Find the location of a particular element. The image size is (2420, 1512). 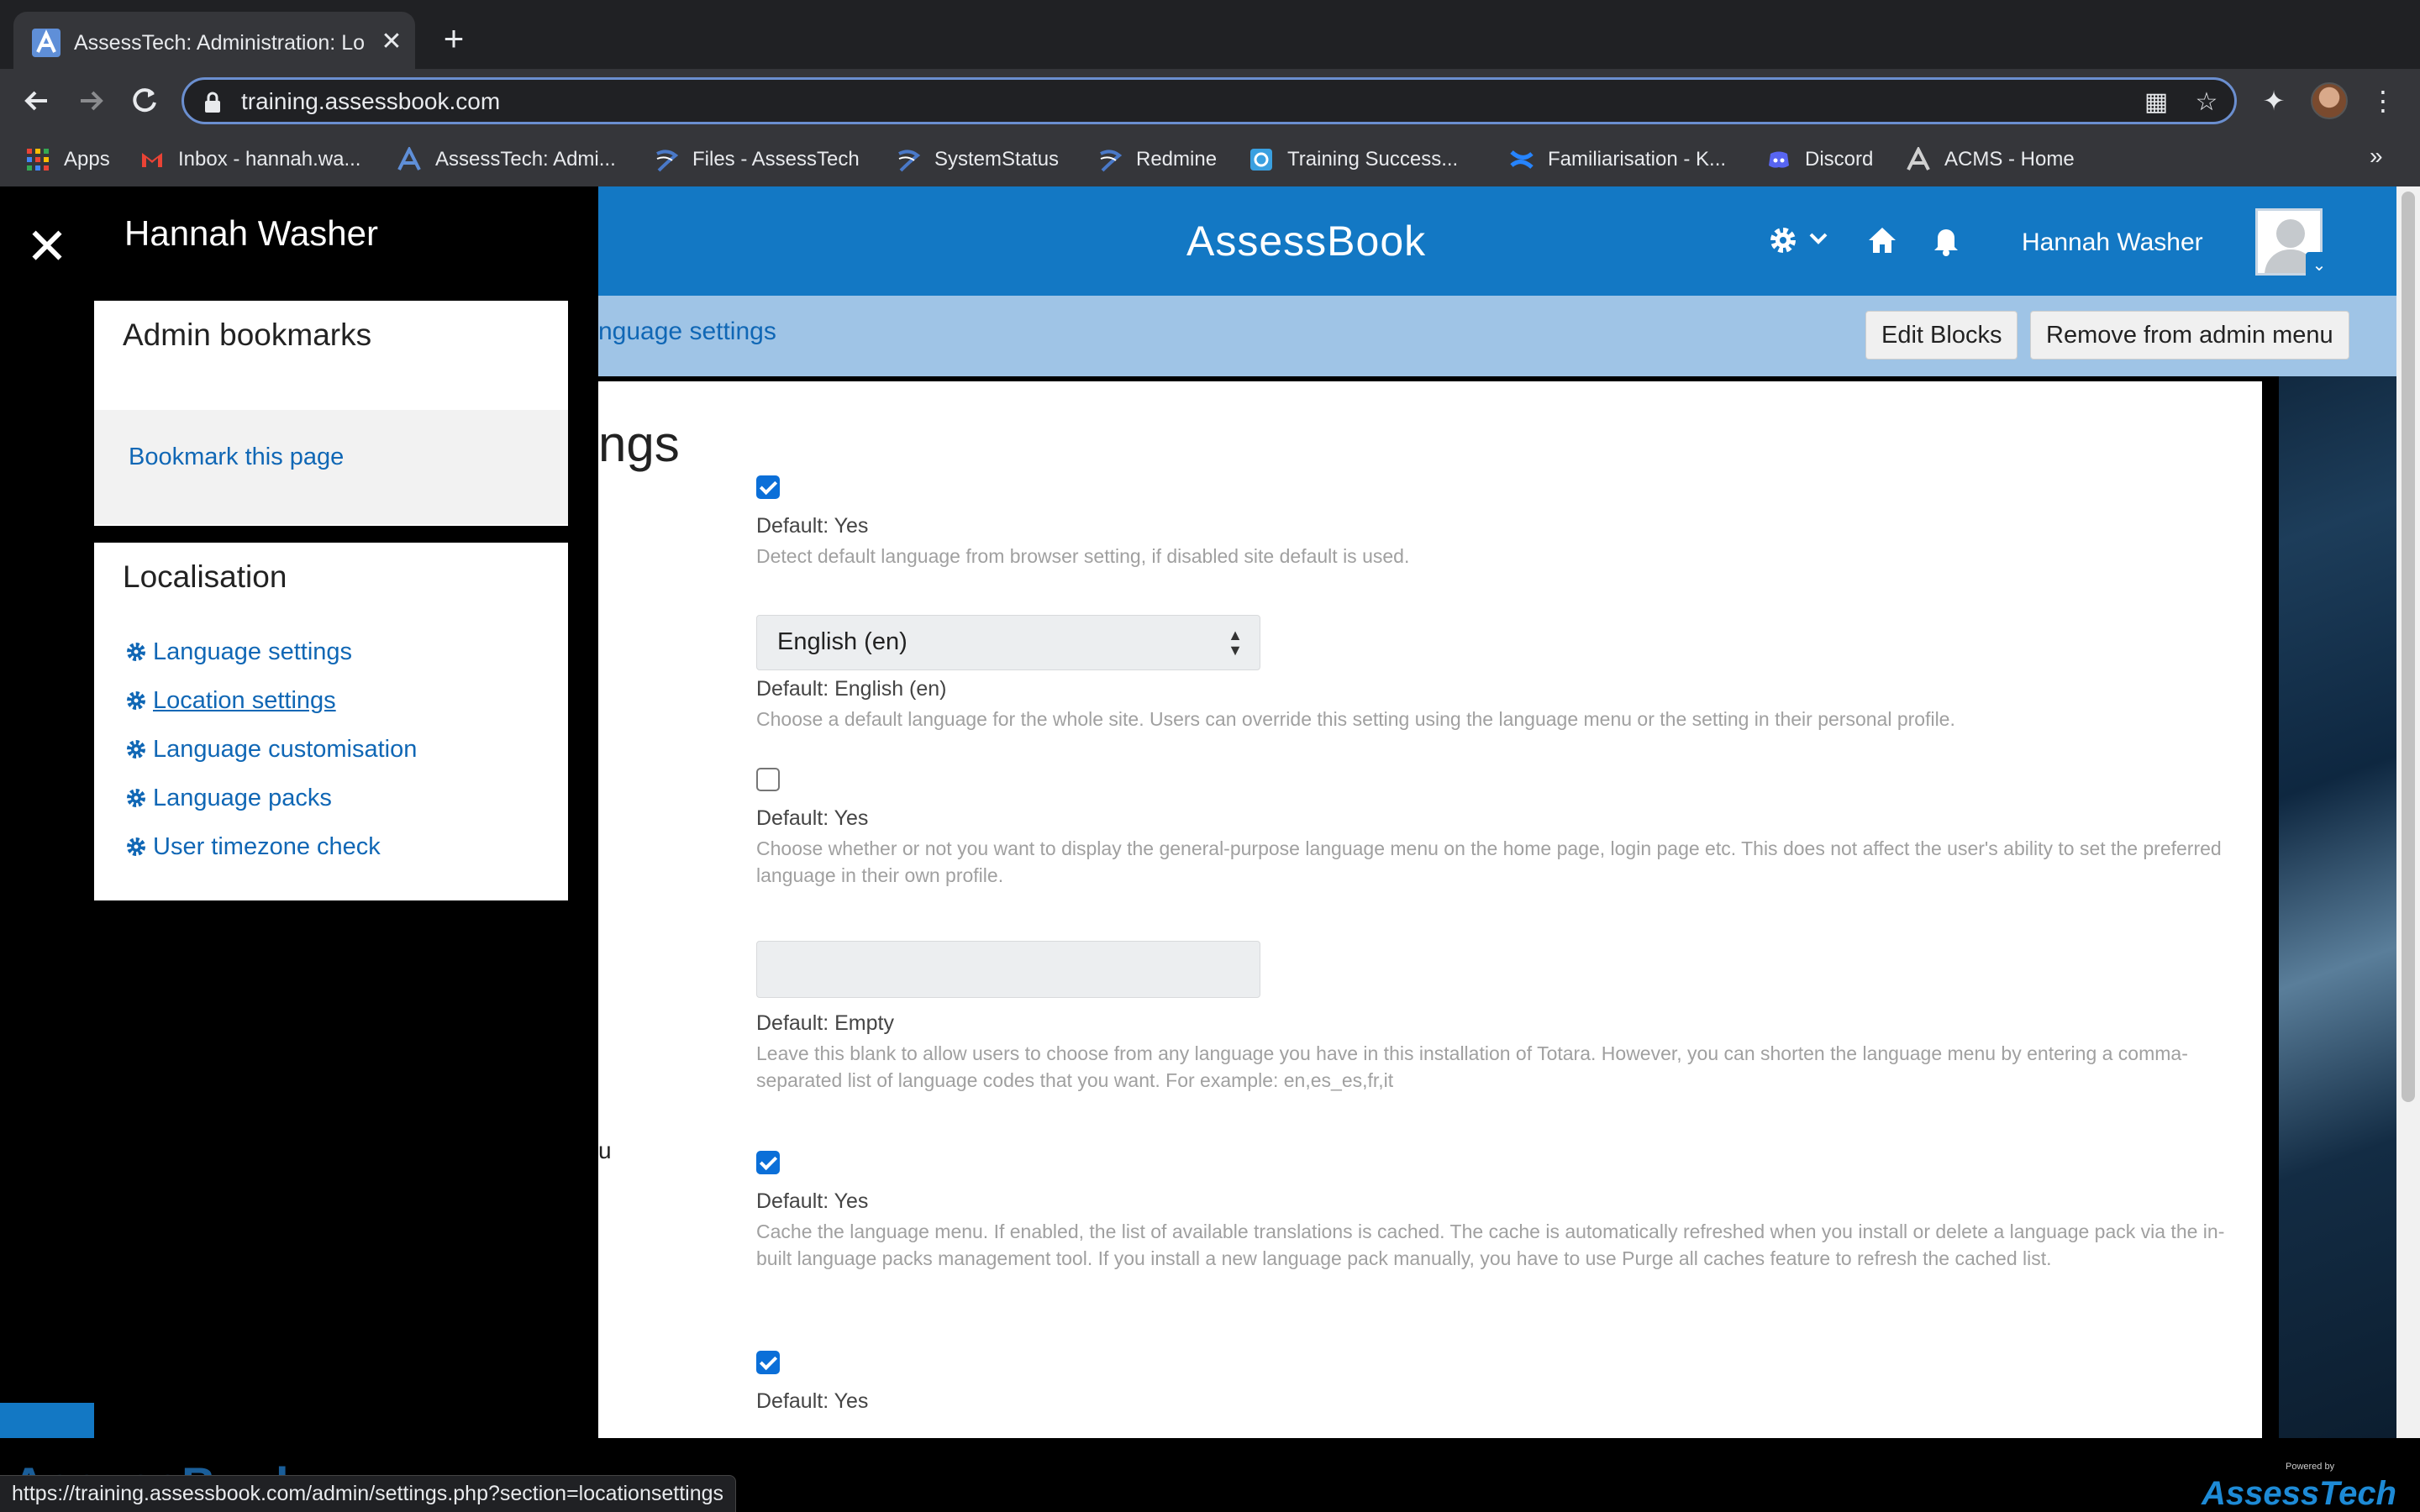

drawer-user-name: Hannah Washer is located at coordinates (251, 233).